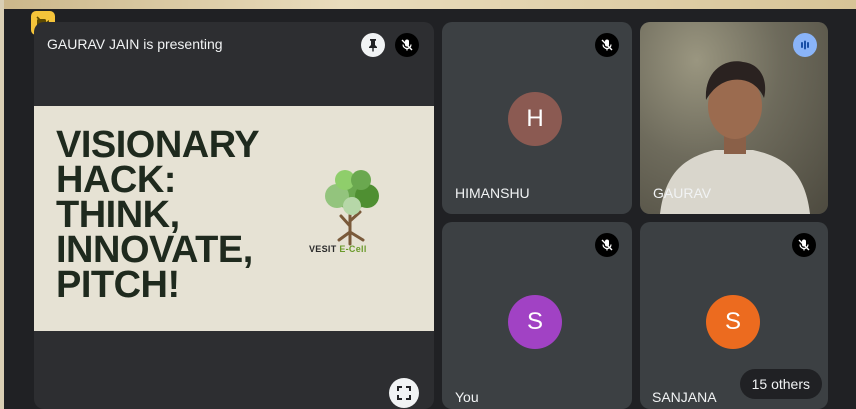  What do you see at coordinates (734, 118) in the screenshot?
I see `participant-tile-gaurav: GAURAV` at bounding box center [734, 118].